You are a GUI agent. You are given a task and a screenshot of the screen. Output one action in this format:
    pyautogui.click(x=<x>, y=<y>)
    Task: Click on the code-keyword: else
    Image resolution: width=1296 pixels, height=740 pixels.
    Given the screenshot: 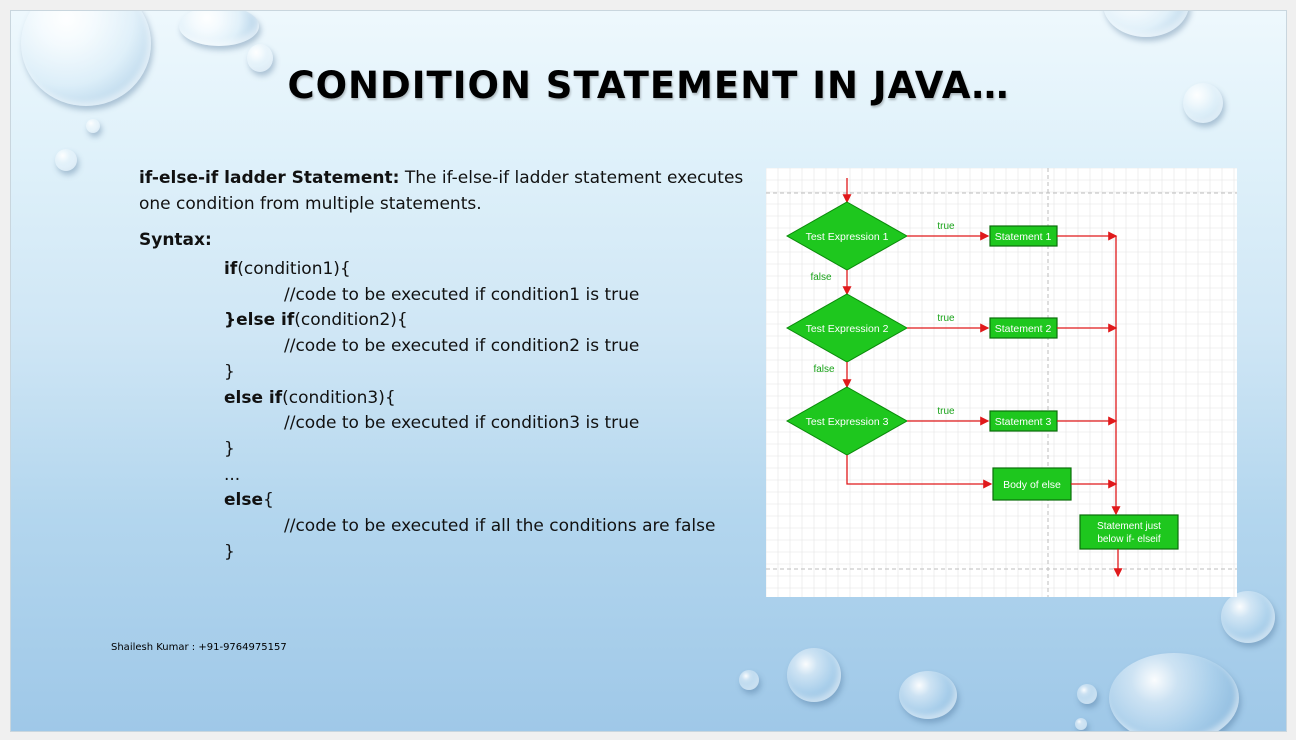 What is the action you would take?
    pyautogui.click(x=244, y=500)
    